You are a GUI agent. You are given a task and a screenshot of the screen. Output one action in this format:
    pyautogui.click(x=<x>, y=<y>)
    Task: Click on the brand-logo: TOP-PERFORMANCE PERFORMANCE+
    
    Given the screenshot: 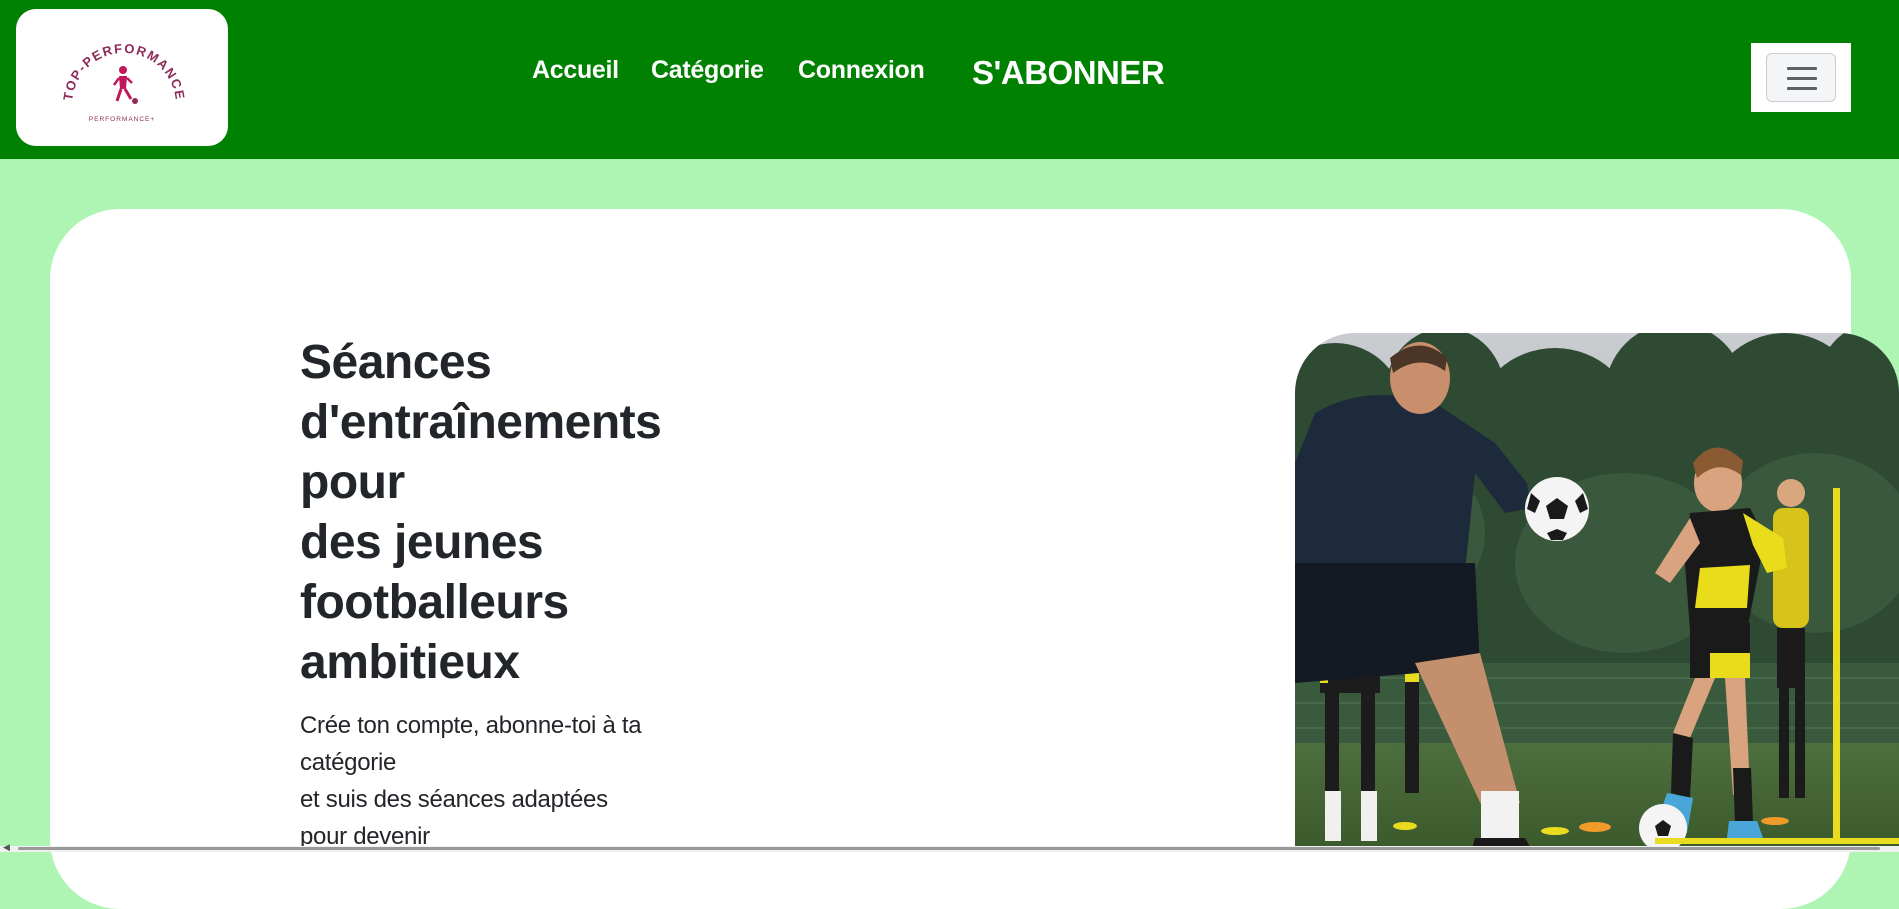 What is the action you would take?
    pyautogui.click(x=123, y=82)
    